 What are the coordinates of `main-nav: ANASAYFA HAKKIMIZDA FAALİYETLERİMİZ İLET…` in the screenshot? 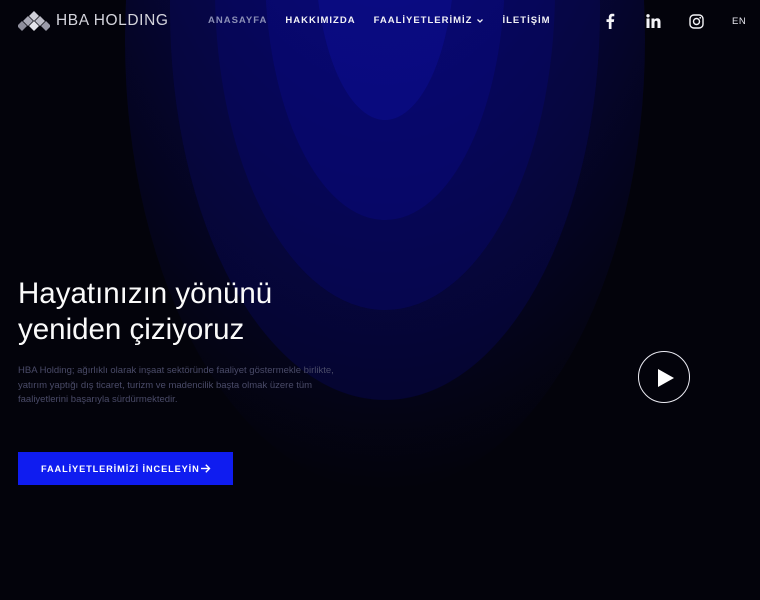 It's located at (379, 20).